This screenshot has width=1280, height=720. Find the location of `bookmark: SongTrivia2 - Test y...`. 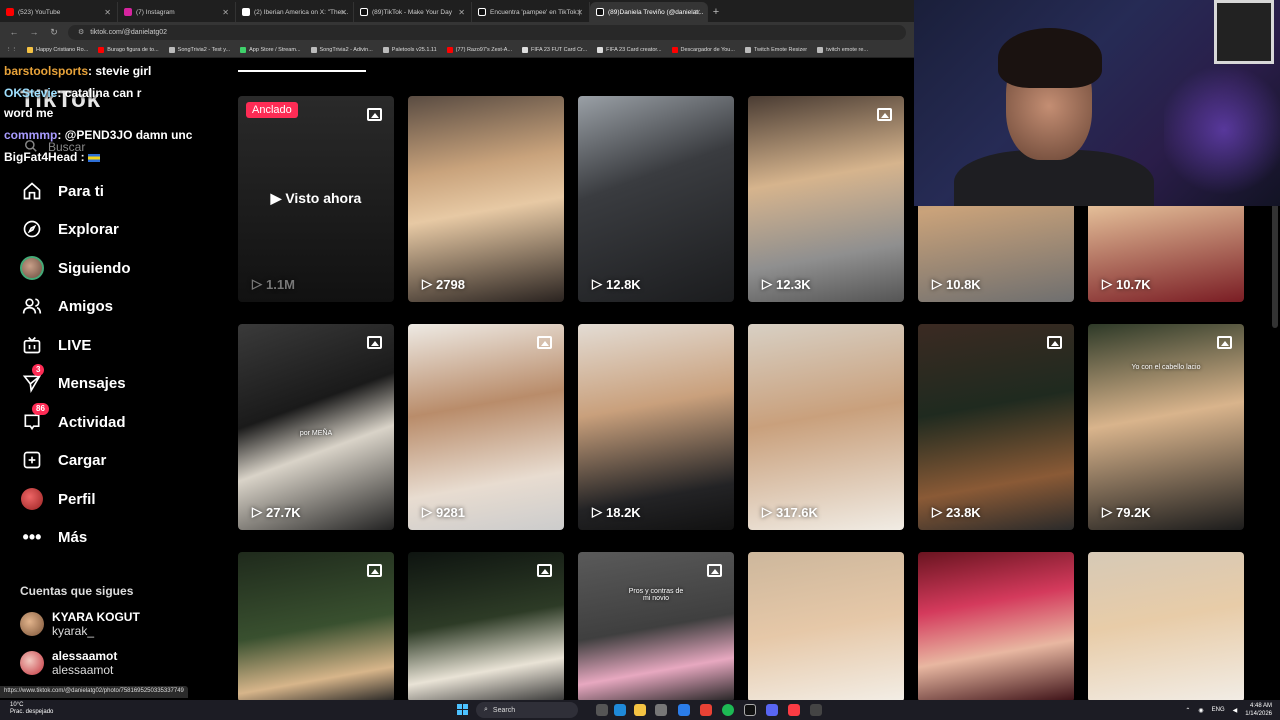

bookmark: SongTrivia2 - Test y... is located at coordinates (199, 49).